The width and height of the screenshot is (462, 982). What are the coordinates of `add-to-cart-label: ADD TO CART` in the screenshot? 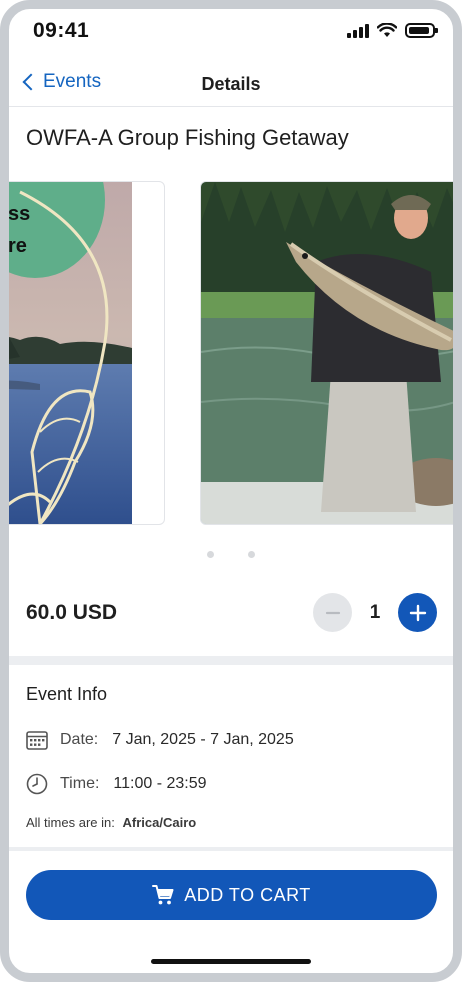 It's located at (247, 894).